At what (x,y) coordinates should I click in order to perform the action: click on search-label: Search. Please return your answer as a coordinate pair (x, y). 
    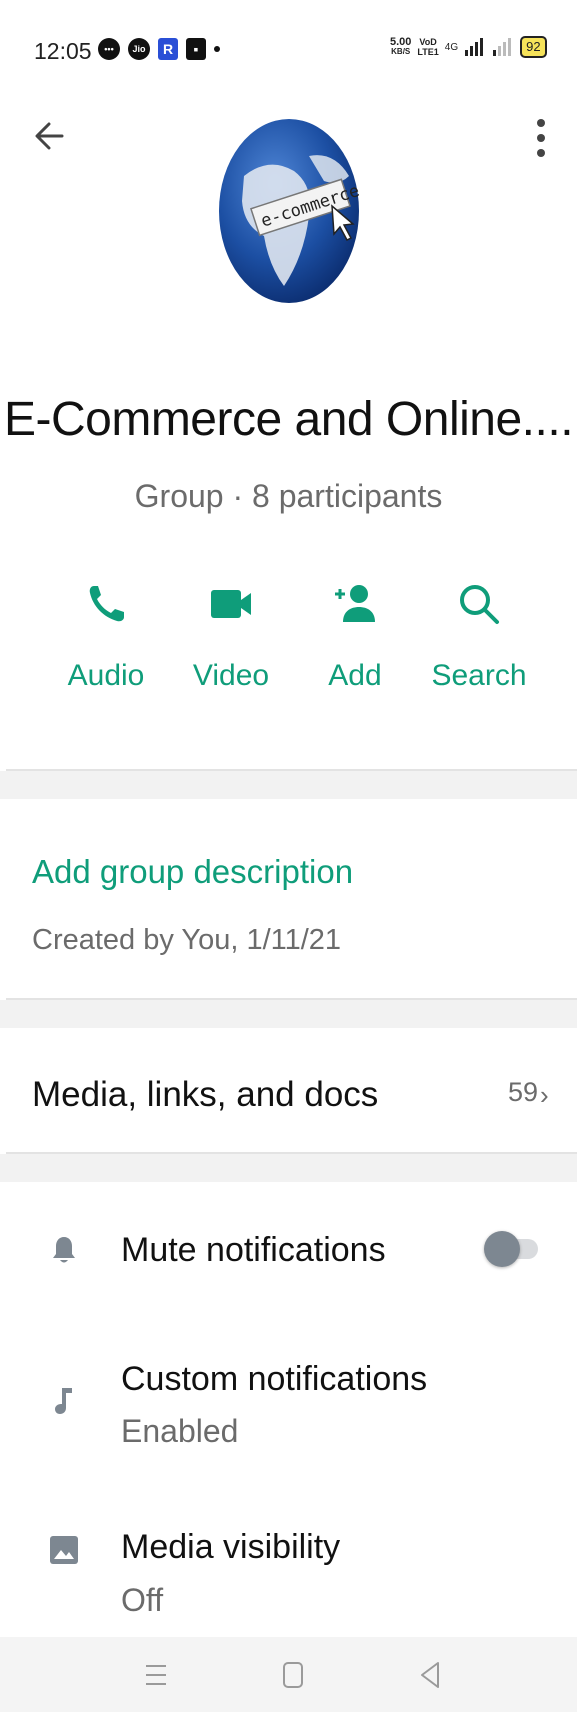
    Looking at the image, I should click on (479, 675).